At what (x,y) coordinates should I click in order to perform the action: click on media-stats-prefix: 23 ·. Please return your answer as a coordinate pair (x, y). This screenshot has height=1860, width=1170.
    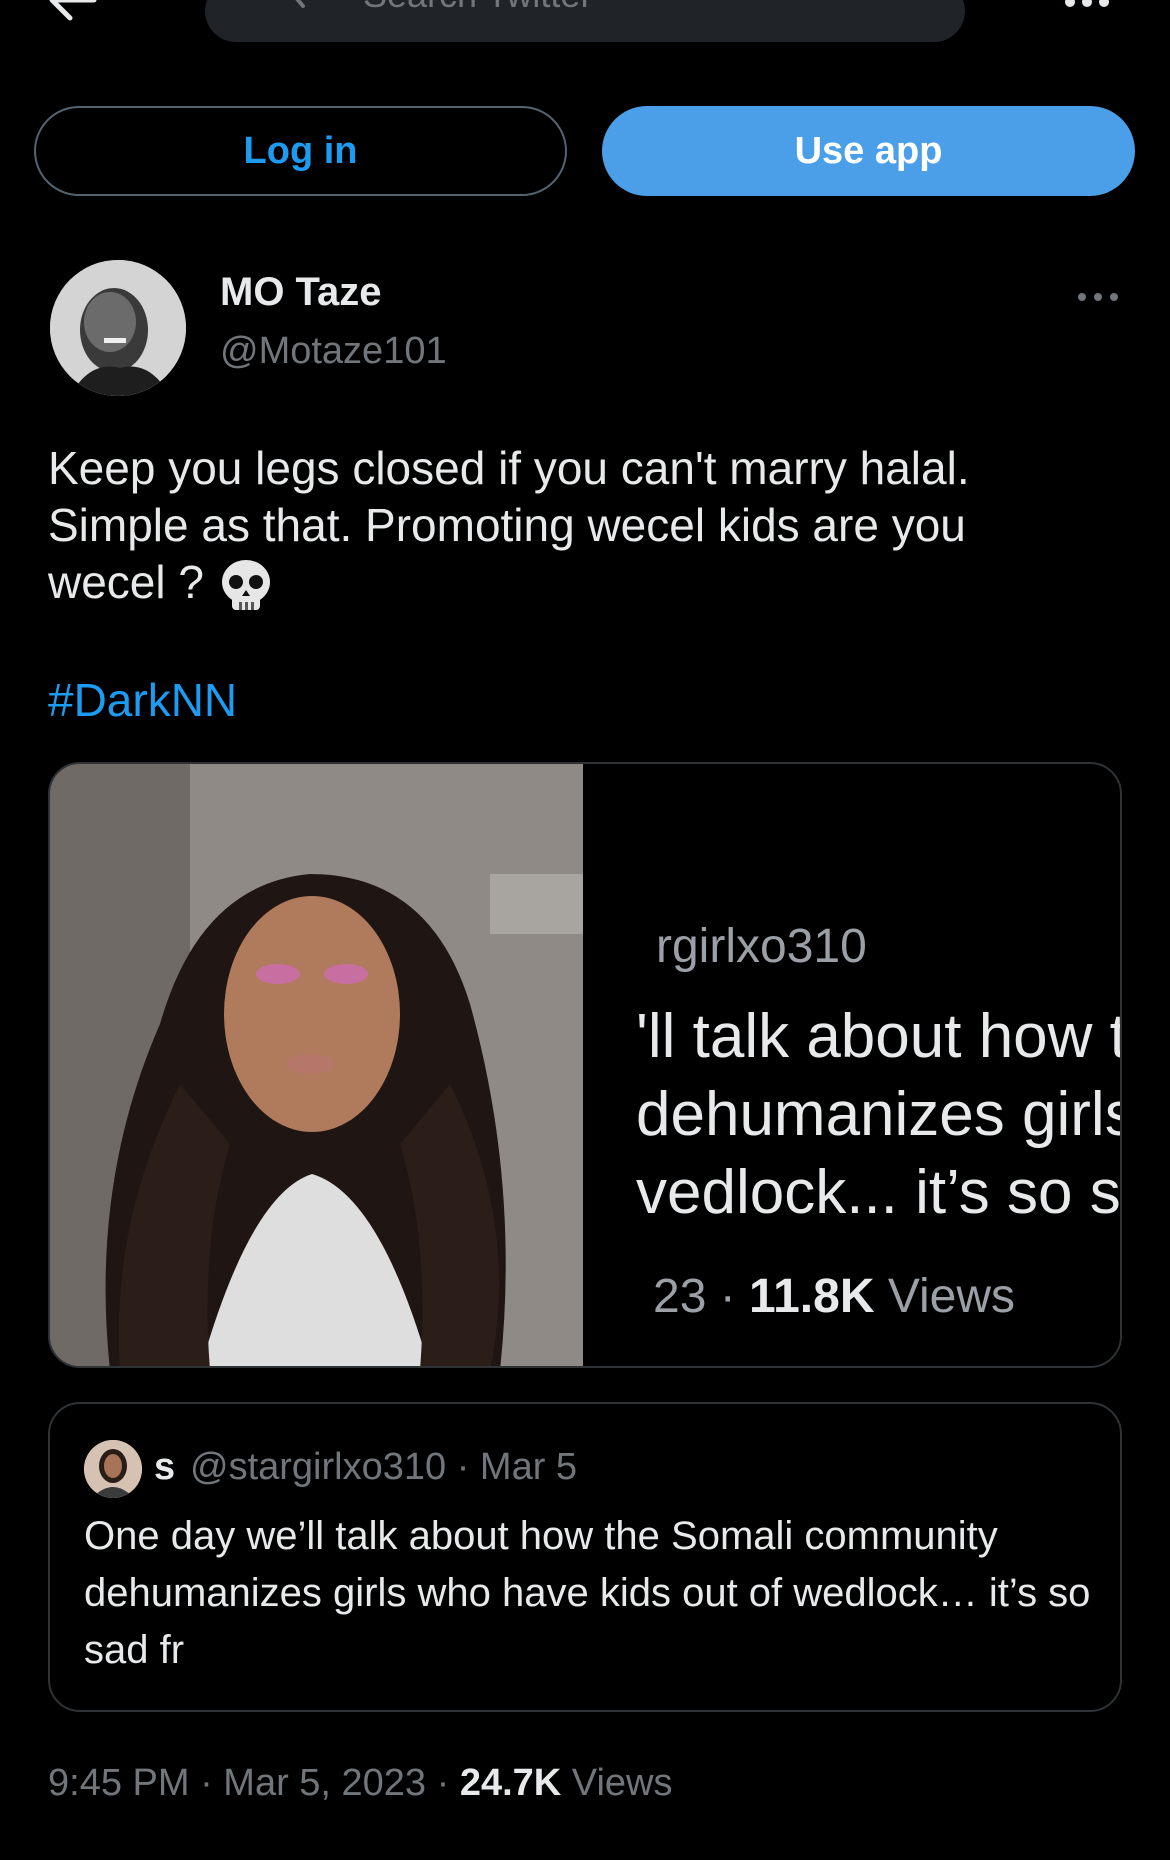
    Looking at the image, I should click on (701, 1296).